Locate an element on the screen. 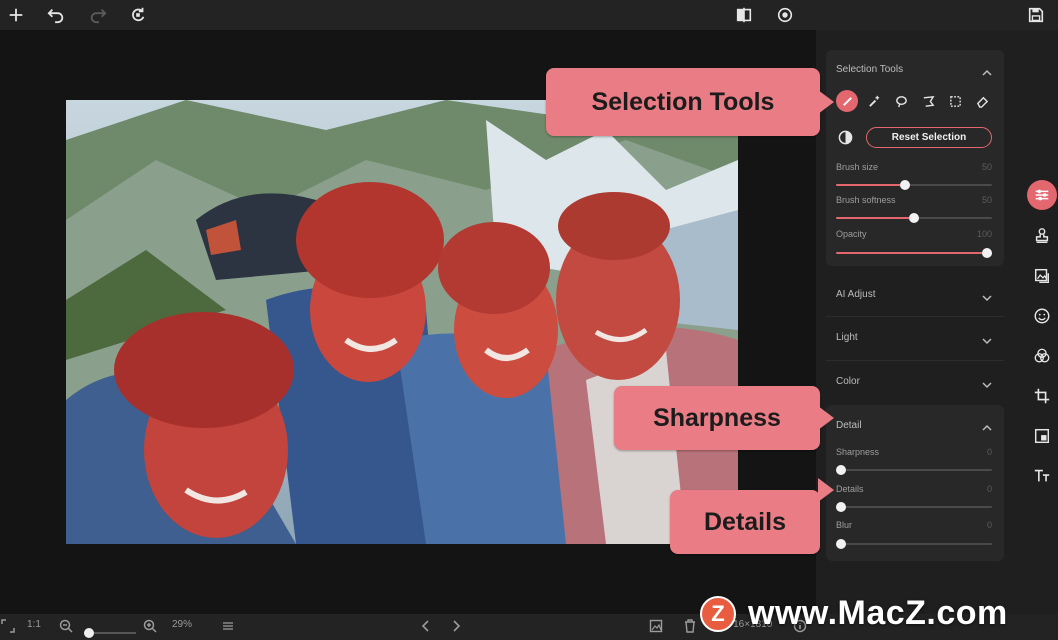 The height and width of the screenshot is (640, 1058). brush-softness-slider is located at coordinates (914, 218).